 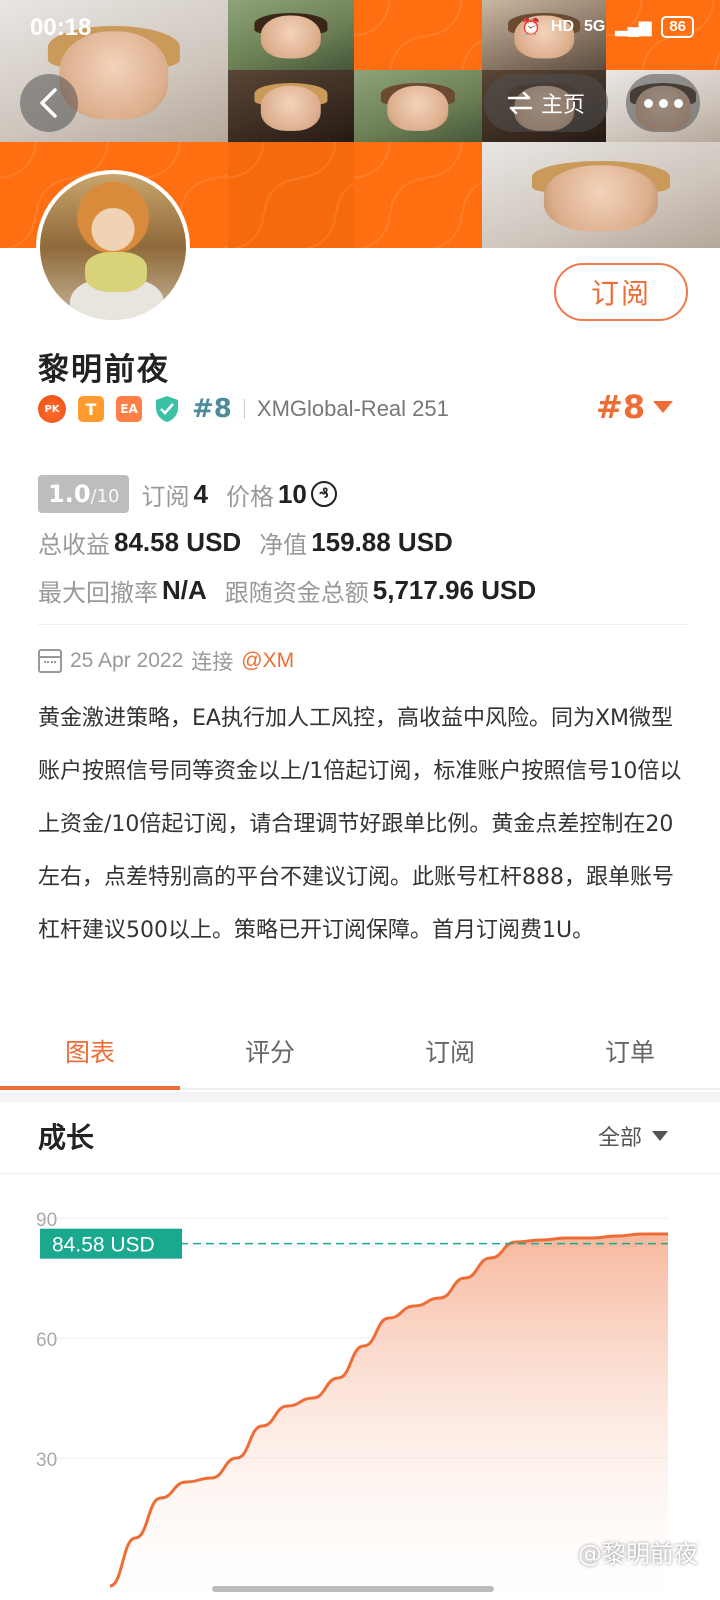 I want to click on since-row: 25 Apr 2022 连接 @XM, so click(x=166, y=661).